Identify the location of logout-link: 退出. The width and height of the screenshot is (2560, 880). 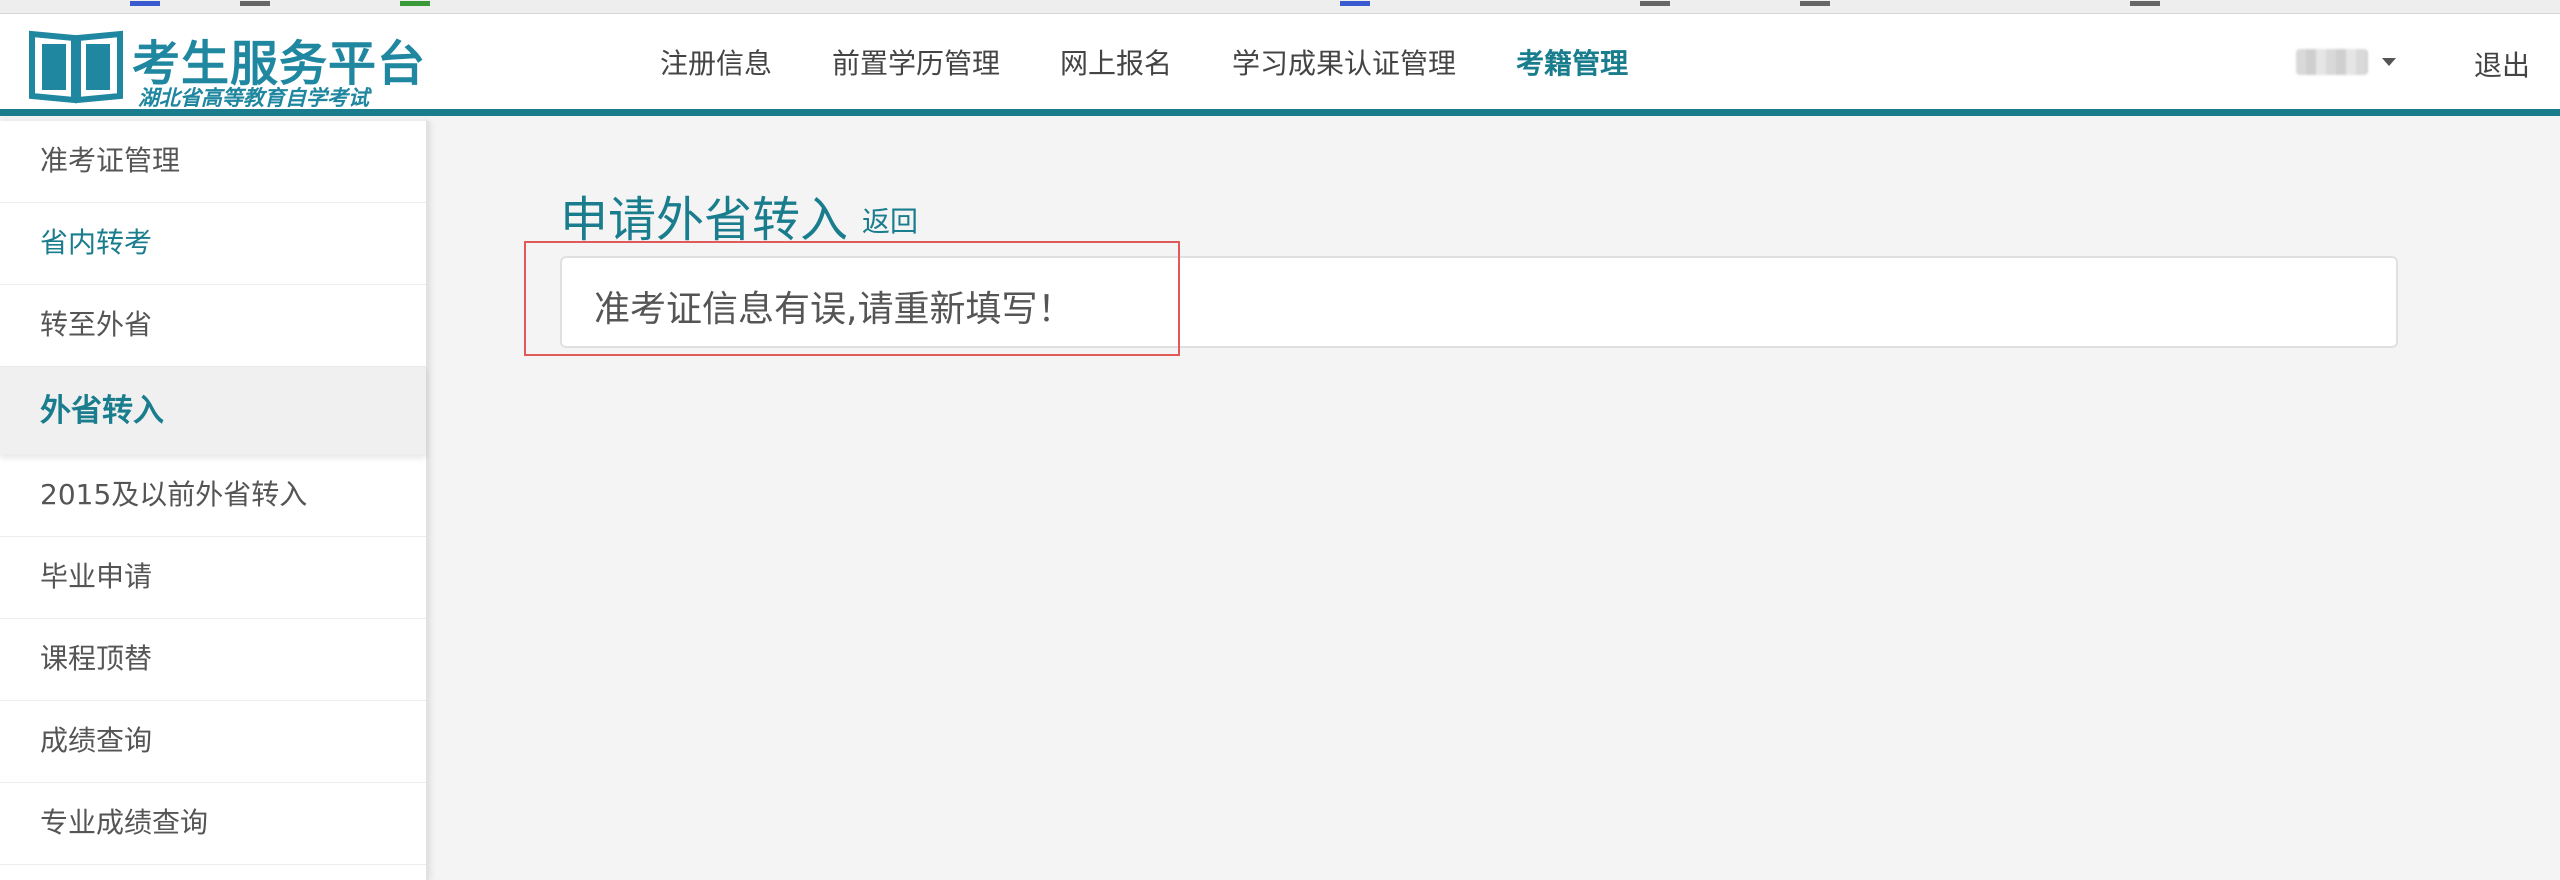
(2502, 64).